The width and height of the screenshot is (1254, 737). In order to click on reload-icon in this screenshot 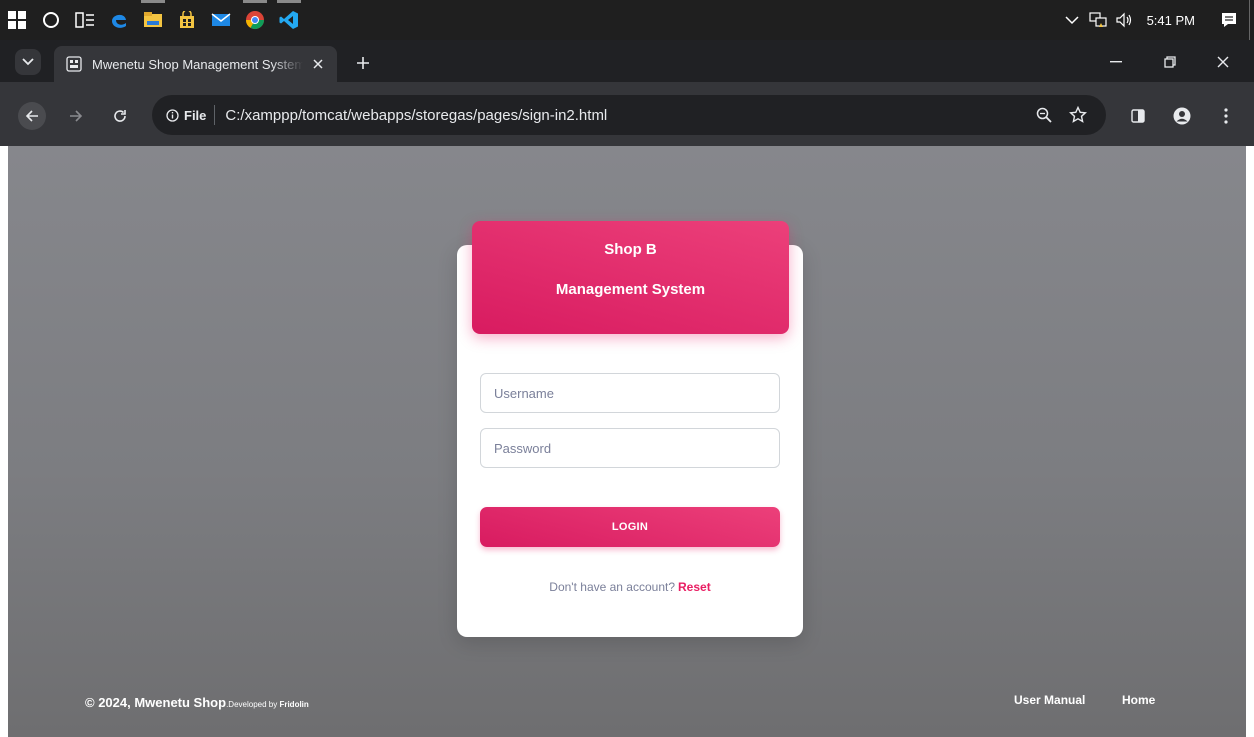, I will do `click(120, 116)`.